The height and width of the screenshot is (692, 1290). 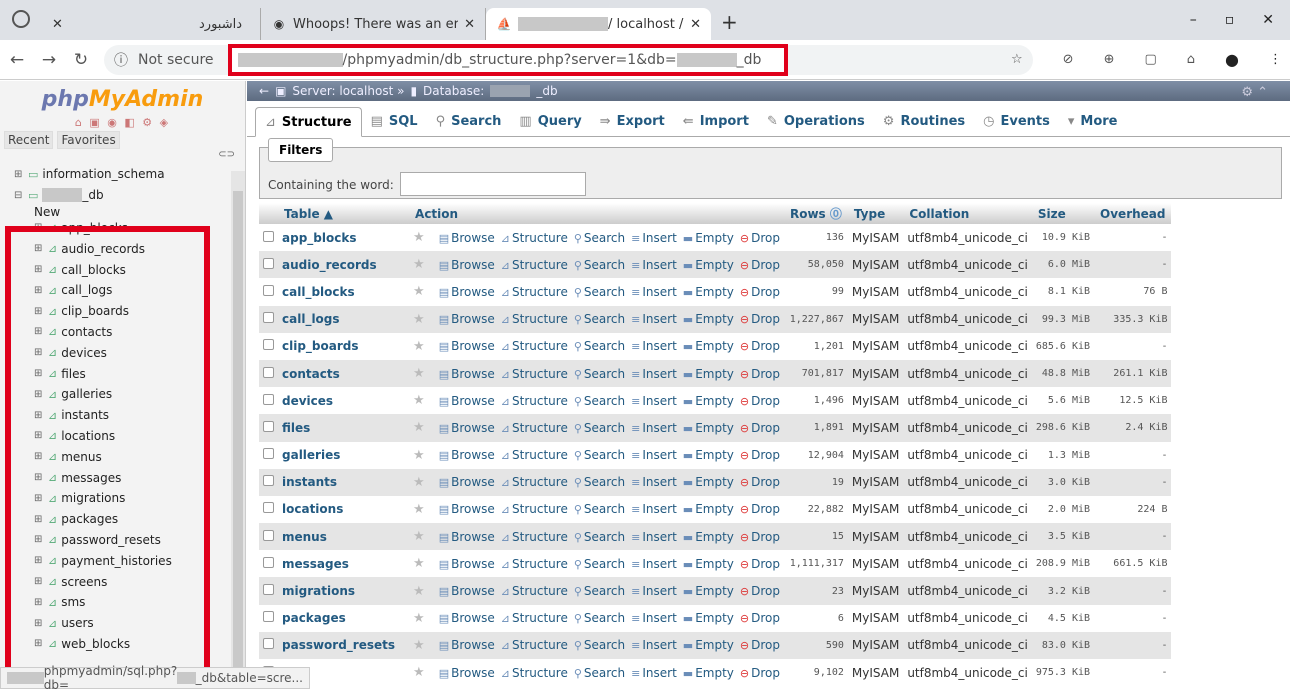 I want to click on table-name-link: devices, so click(x=343, y=400).